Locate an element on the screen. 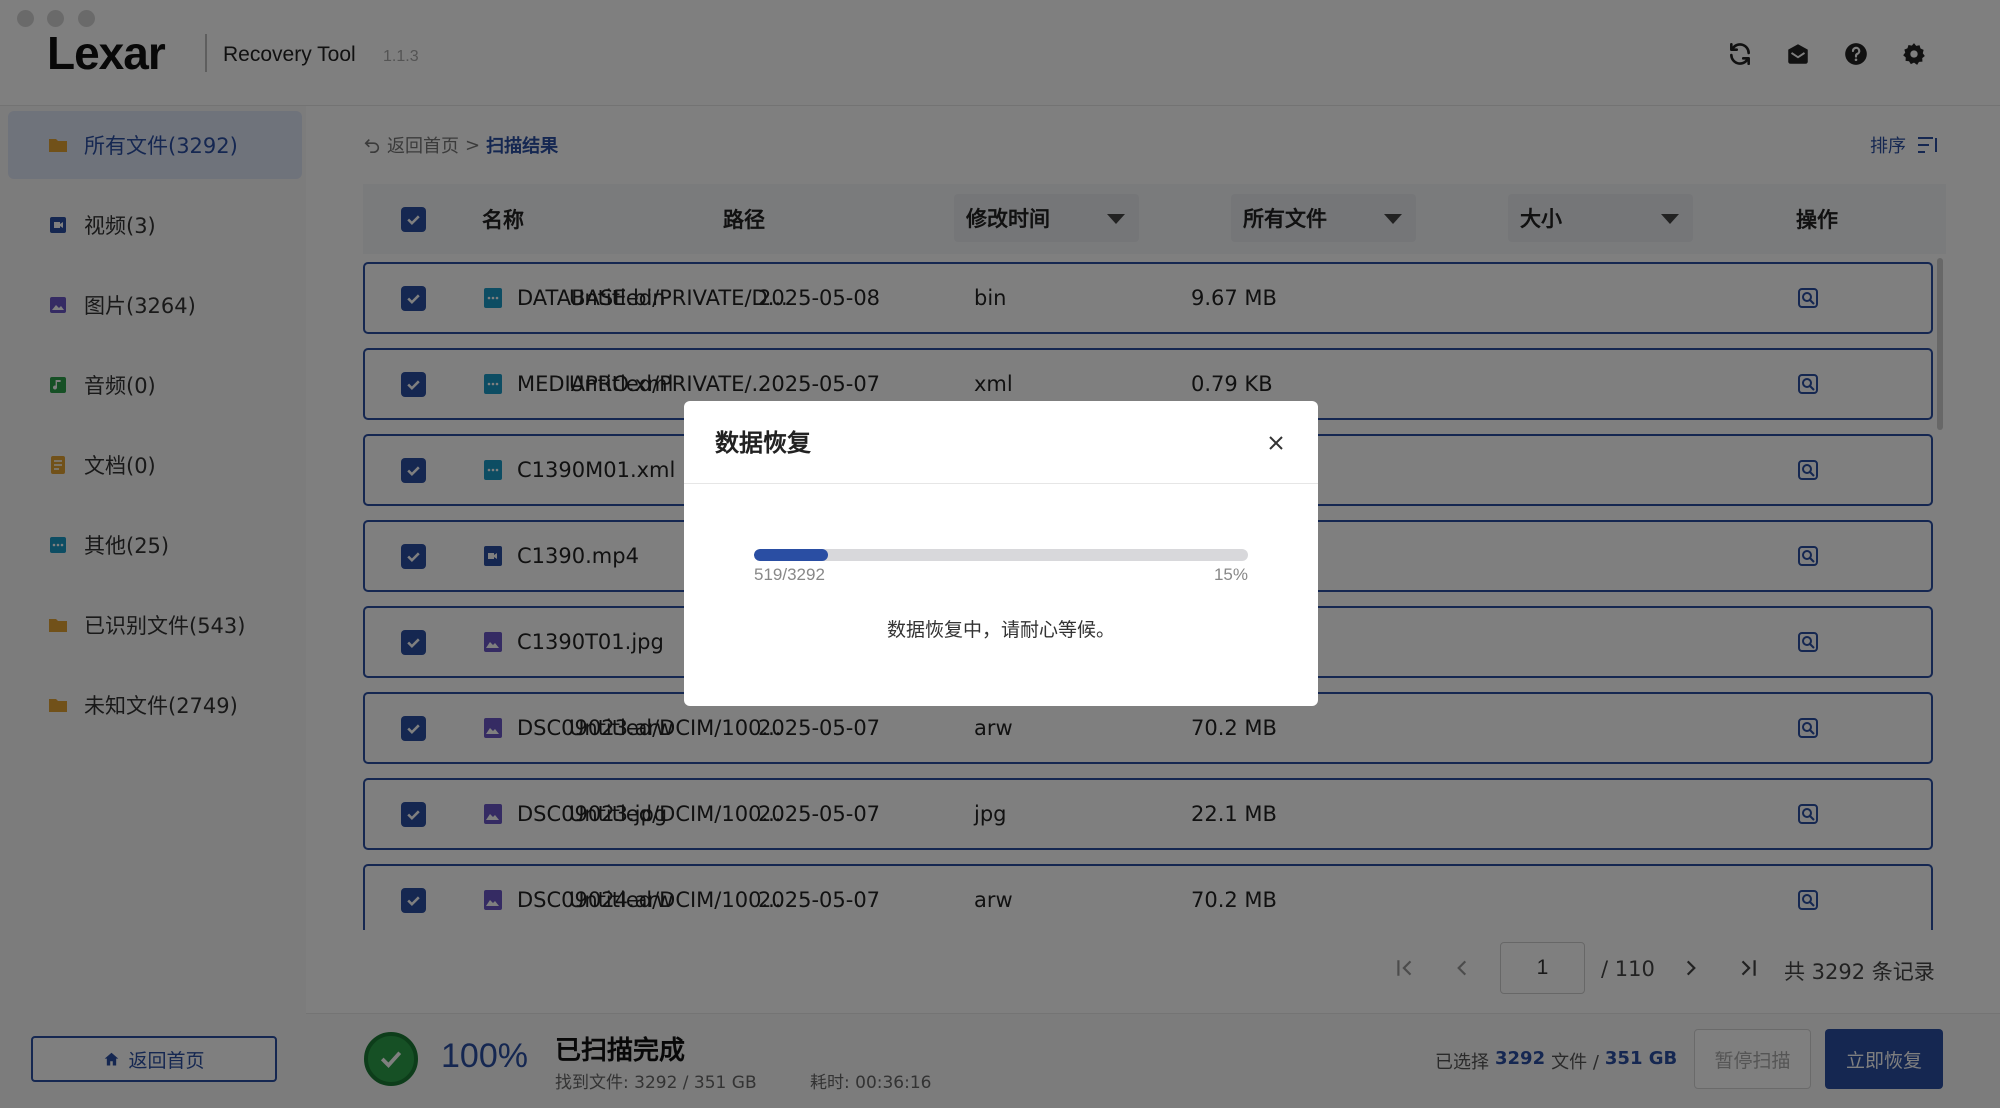 The image size is (2000, 1108). recovery-progress-bar is located at coordinates (1001, 555).